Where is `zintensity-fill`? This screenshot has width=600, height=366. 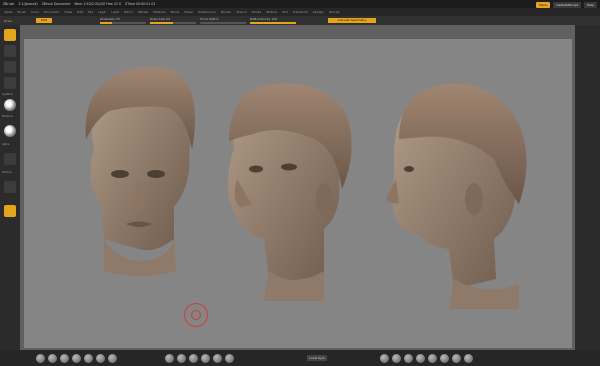 zintensity-fill is located at coordinates (106, 23).